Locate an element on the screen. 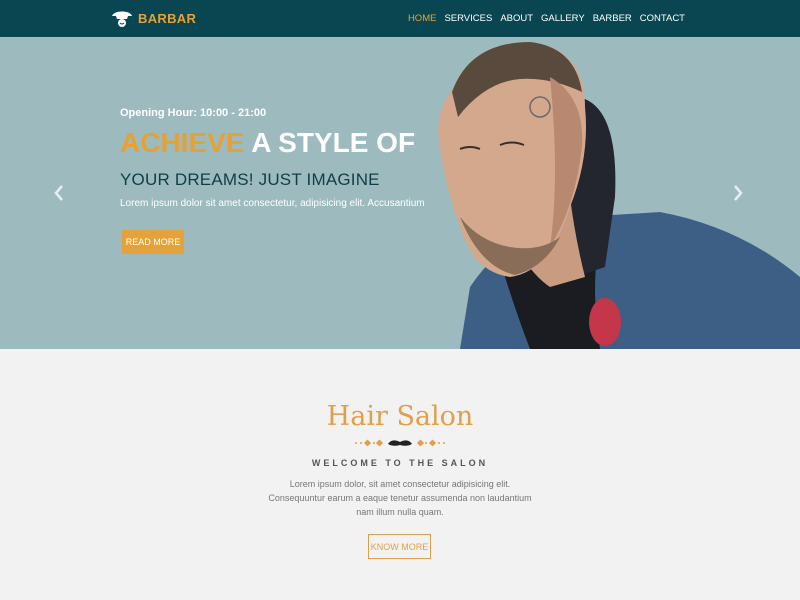 This screenshot has height=600, width=800. hero-headline: ACHIEVE A STYLE OF is located at coordinates (267, 143).